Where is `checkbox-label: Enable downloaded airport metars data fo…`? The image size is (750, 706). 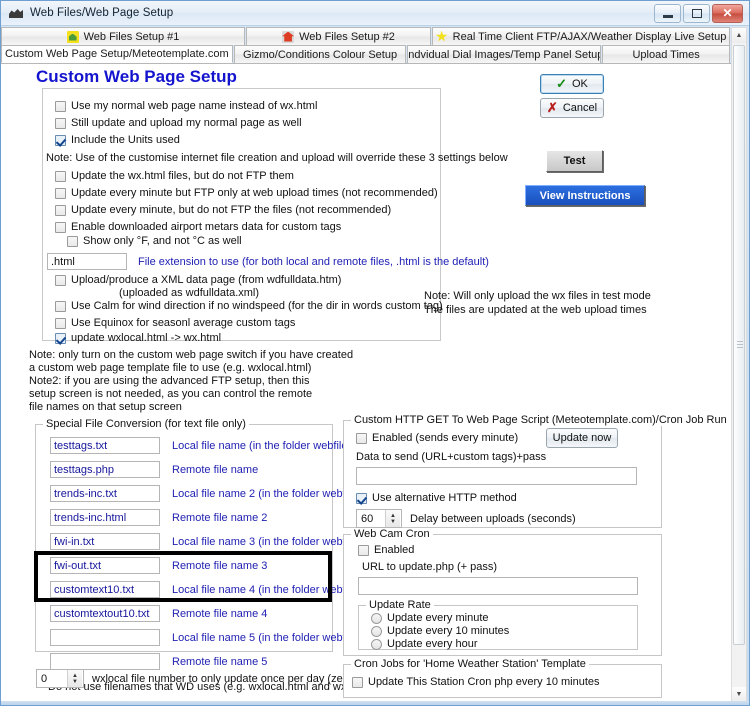 checkbox-label: Enable downloaded airport metars data fo… is located at coordinates (206, 227).